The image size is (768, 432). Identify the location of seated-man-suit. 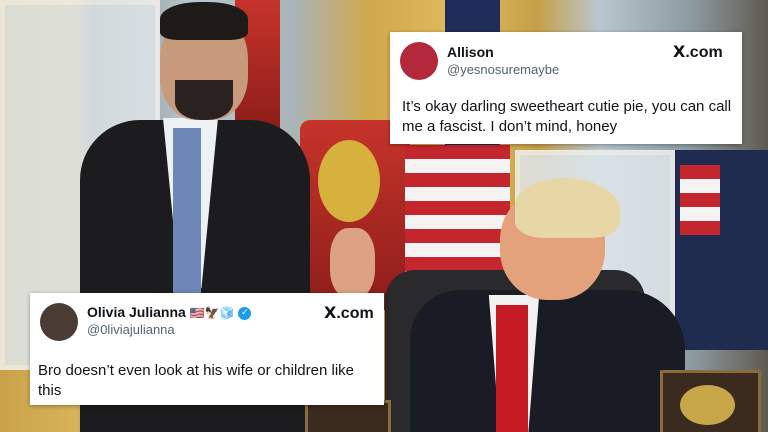
(547, 361).